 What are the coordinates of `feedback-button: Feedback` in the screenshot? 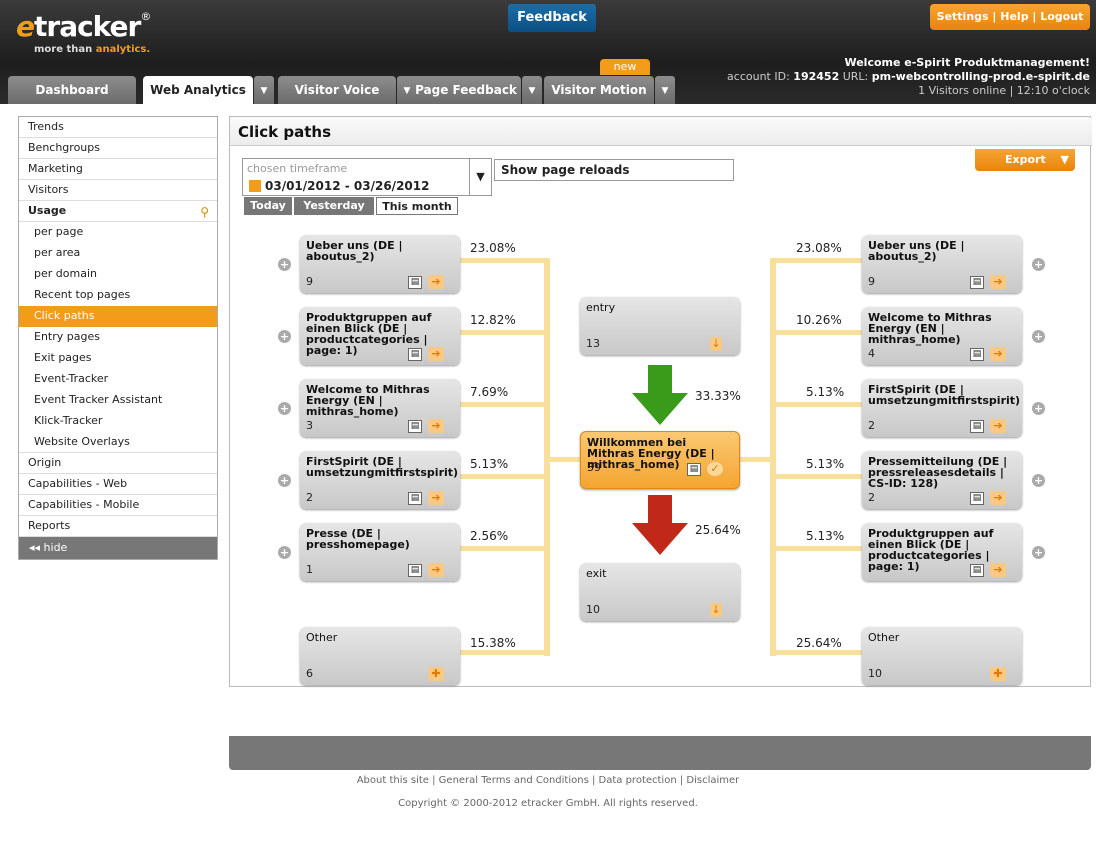 It's located at (552, 18).